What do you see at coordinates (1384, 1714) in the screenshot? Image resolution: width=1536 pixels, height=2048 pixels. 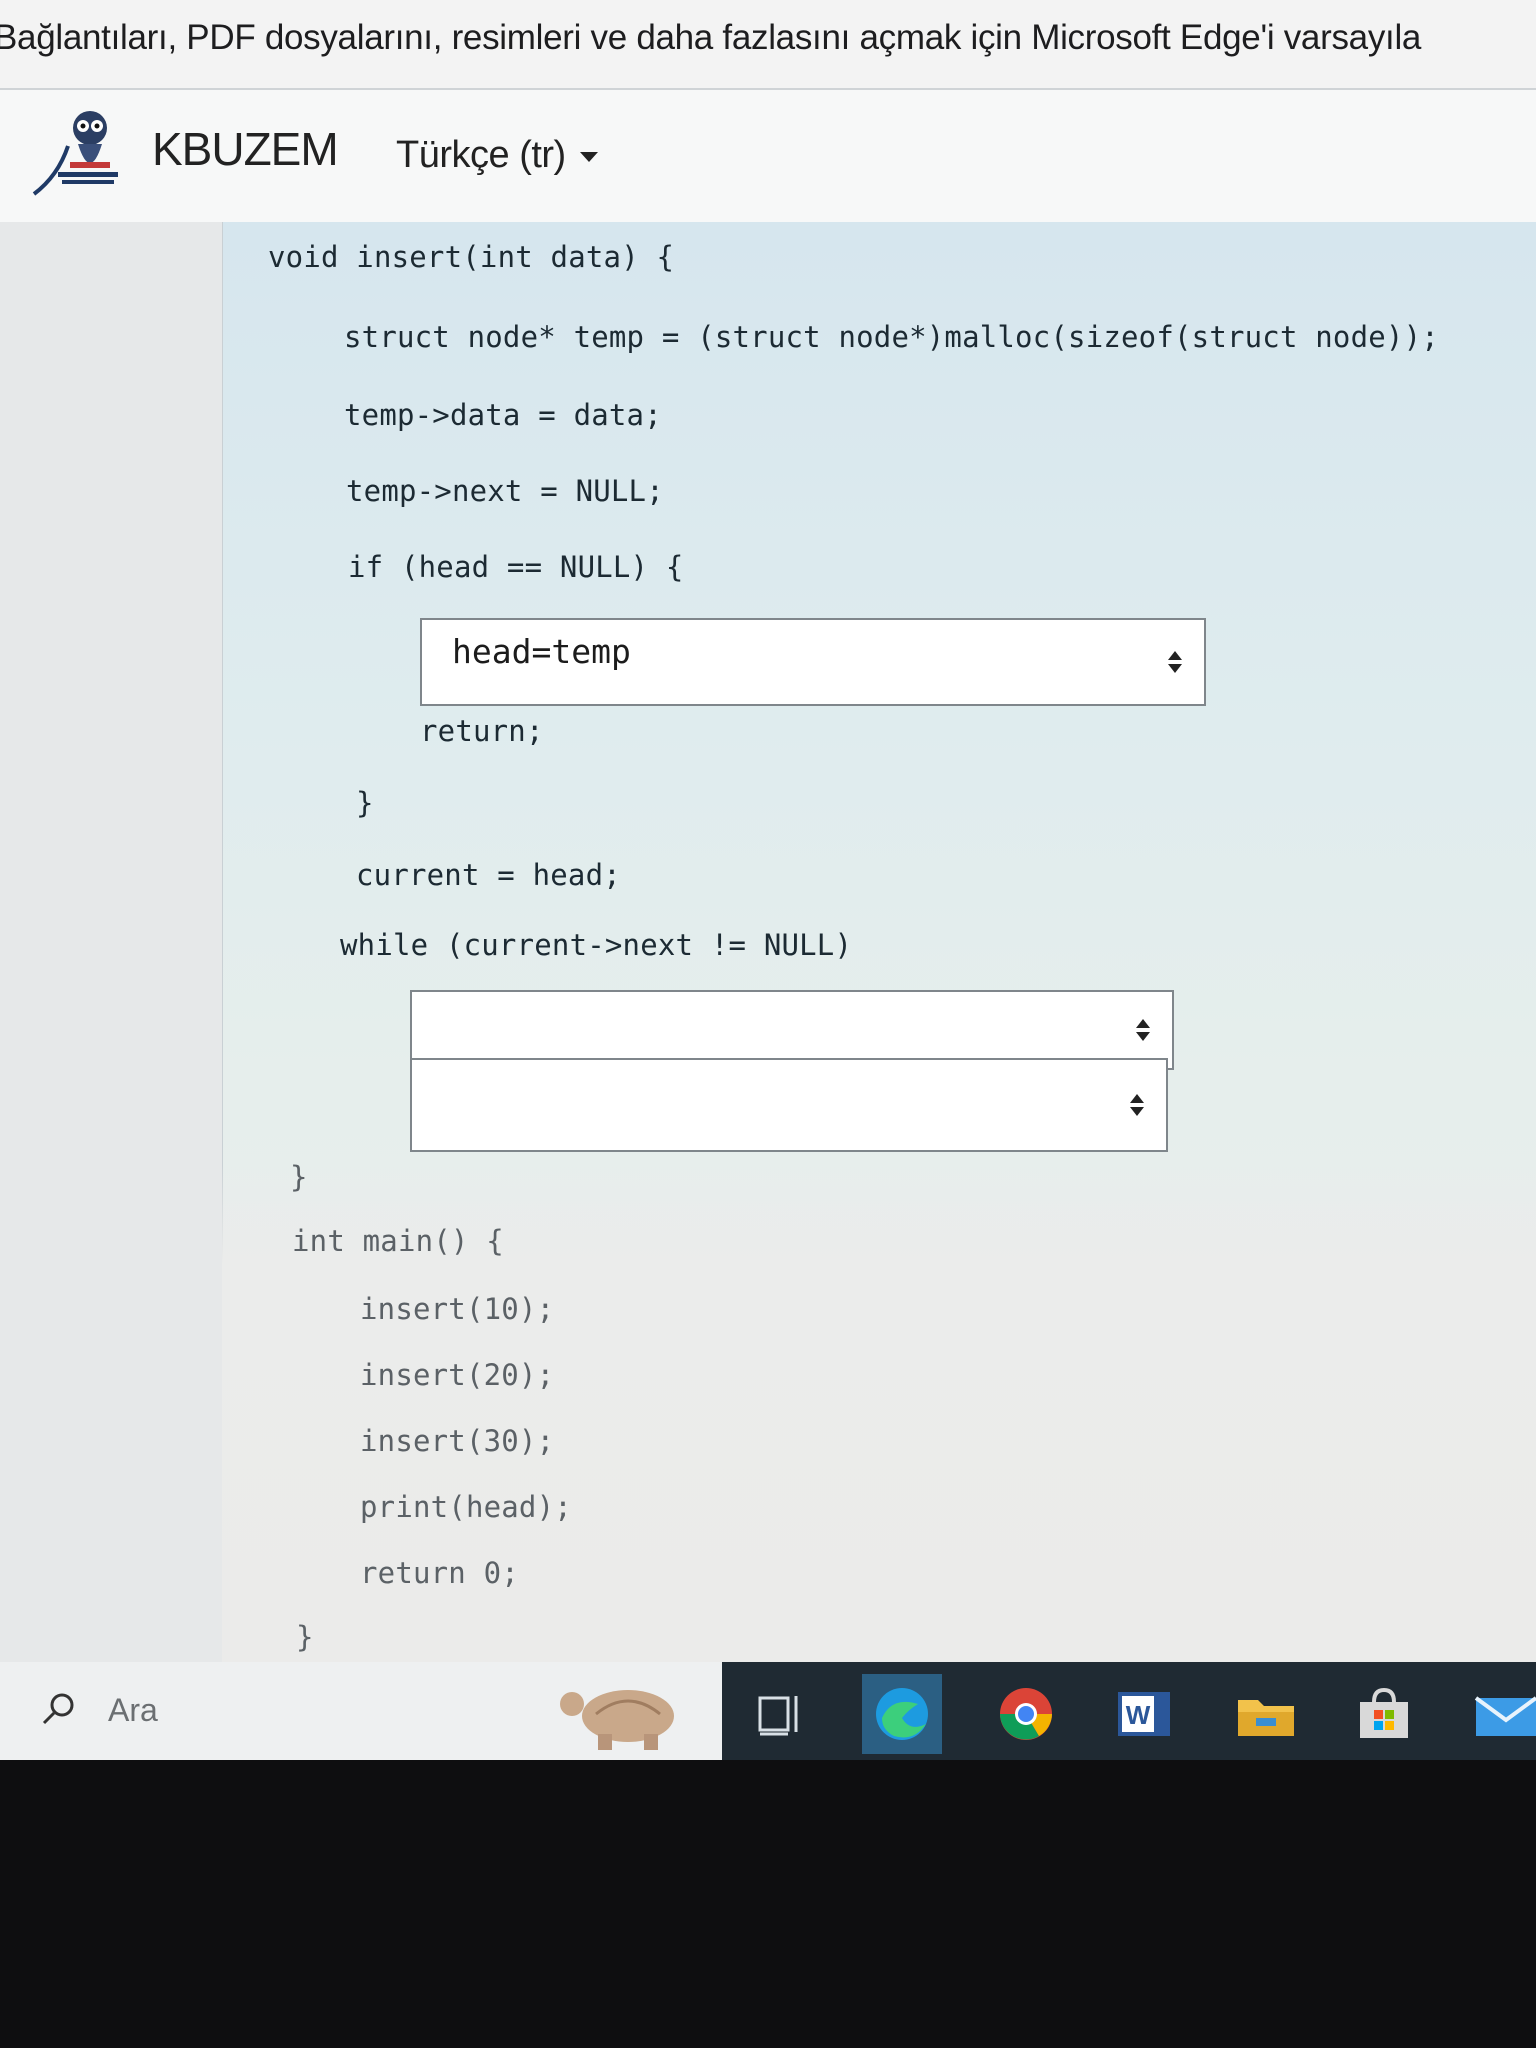 I see `store-icon` at bounding box center [1384, 1714].